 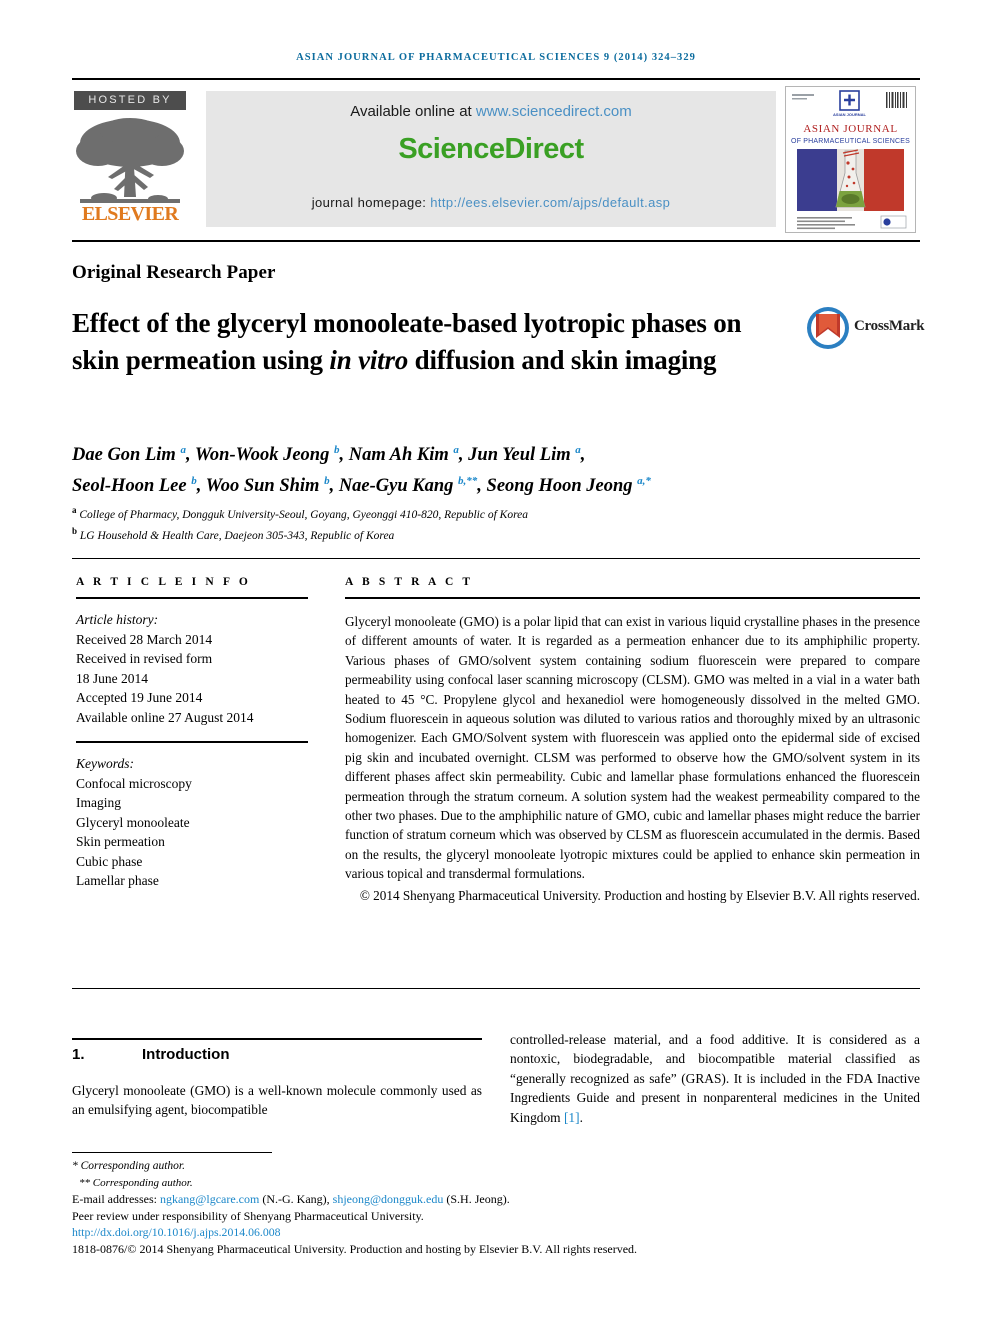 I want to click on elsevier-tree-icon, so click(x=130, y=160).